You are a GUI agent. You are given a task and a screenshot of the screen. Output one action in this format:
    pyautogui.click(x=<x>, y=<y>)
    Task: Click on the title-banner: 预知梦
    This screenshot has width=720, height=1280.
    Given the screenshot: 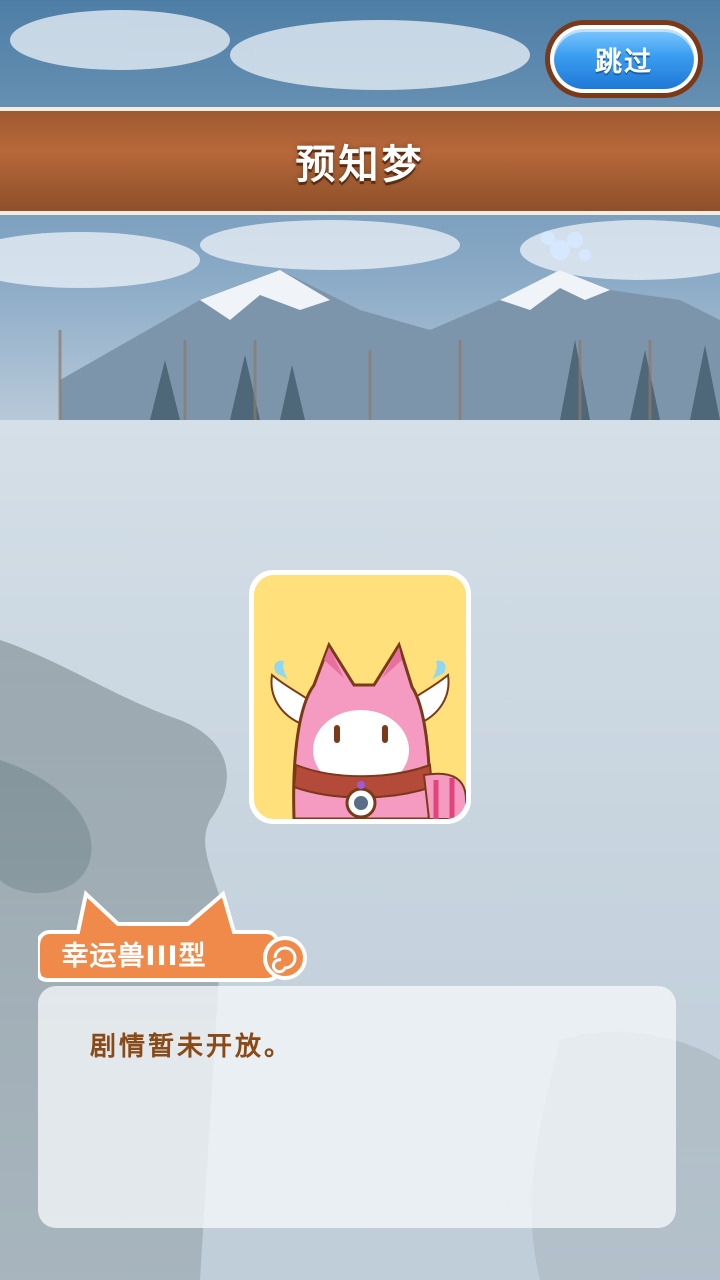 What is the action you would take?
    pyautogui.click(x=360, y=161)
    